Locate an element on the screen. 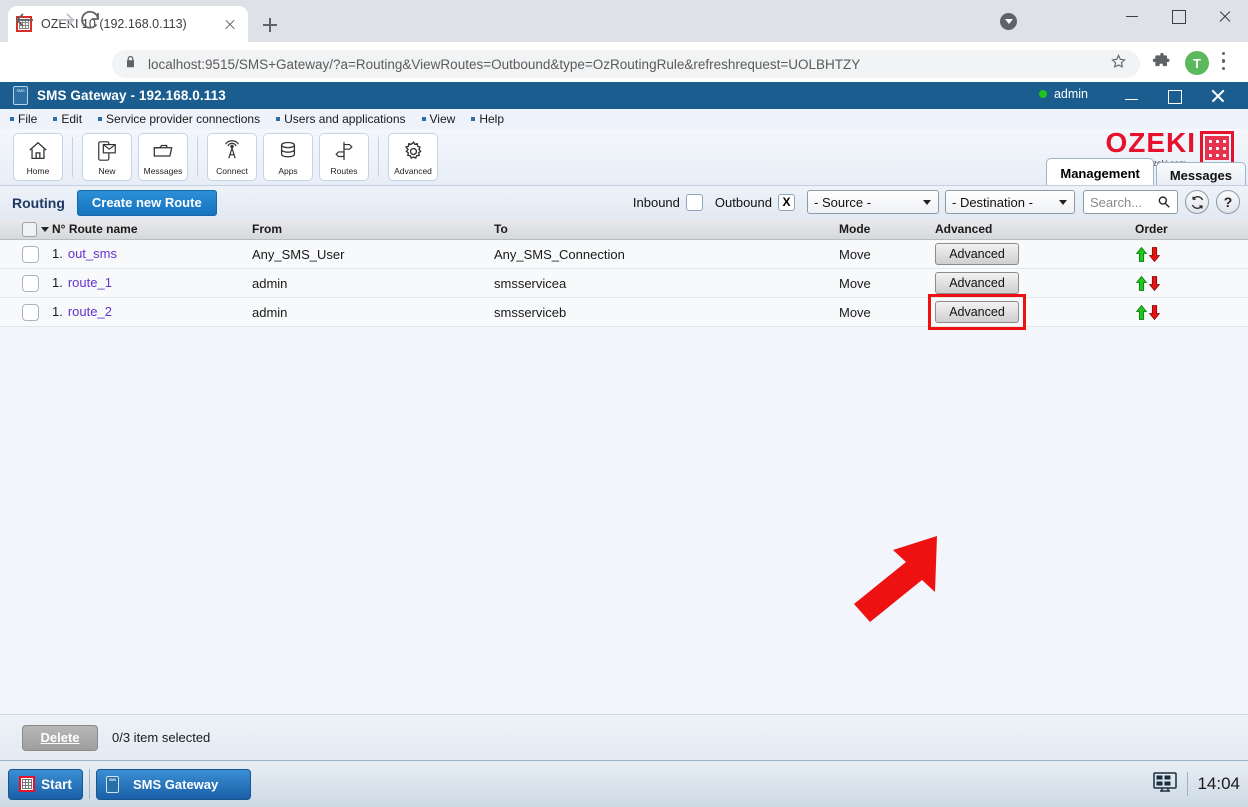 The width and height of the screenshot is (1248, 807). routing-section-label: Routing is located at coordinates (38, 202).